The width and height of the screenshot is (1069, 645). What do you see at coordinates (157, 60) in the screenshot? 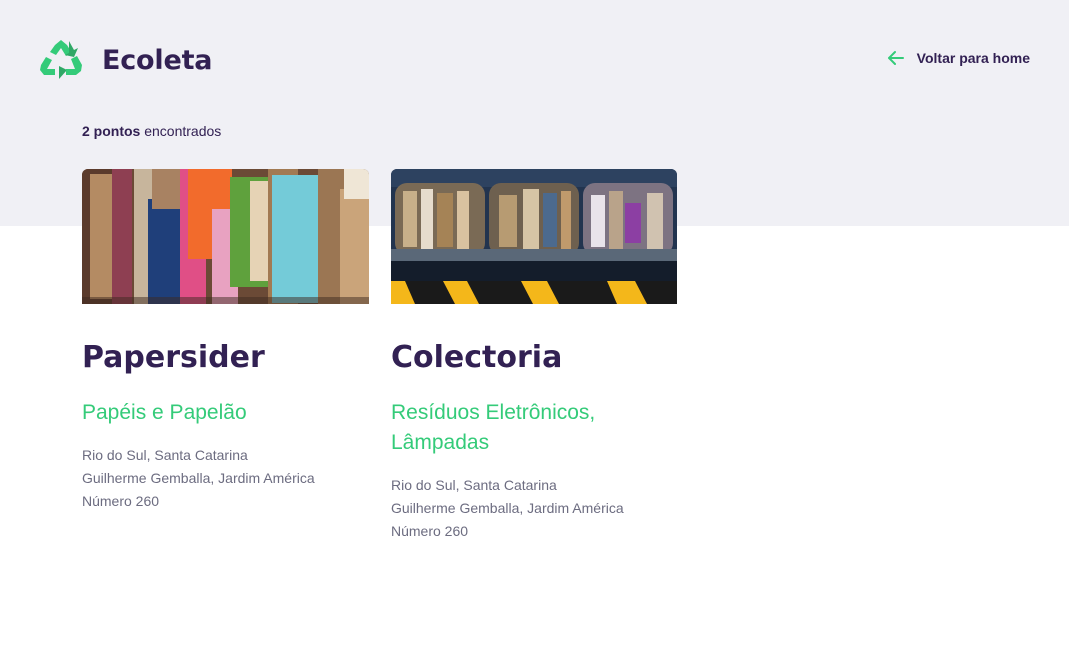
I see `app-name: Ecoleta` at bounding box center [157, 60].